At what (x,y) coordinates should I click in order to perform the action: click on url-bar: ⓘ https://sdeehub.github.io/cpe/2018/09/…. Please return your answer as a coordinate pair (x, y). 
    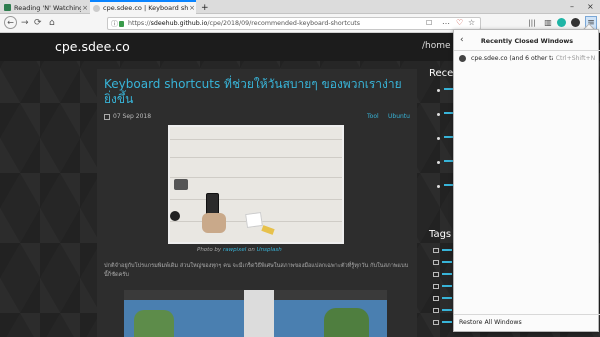
    Looking at the image, I should click on (294, 23).